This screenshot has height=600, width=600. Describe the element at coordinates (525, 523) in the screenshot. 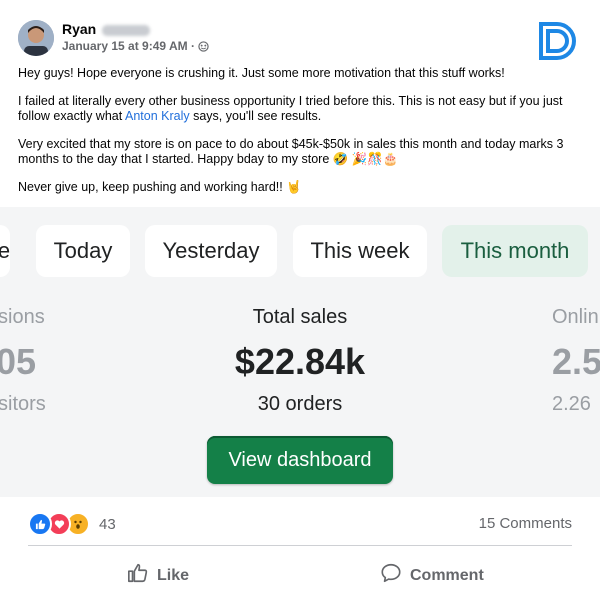

I see `comments-count: 15 Comments` at that location.